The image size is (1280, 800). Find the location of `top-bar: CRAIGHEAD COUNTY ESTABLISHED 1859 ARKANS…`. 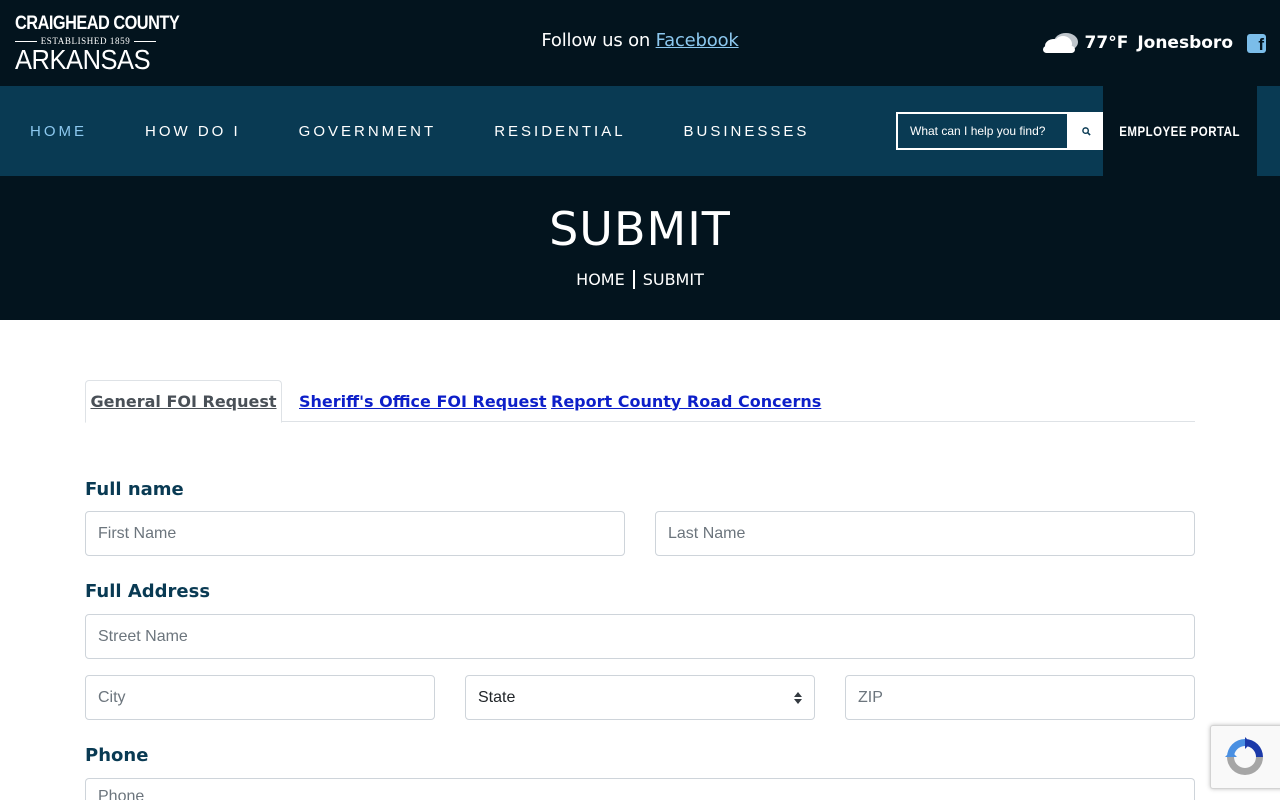

top-bar: CRAIGHEAD COUNTY ESTABLISHED 1859 ARKANS… is located at coordinates (640, 43).